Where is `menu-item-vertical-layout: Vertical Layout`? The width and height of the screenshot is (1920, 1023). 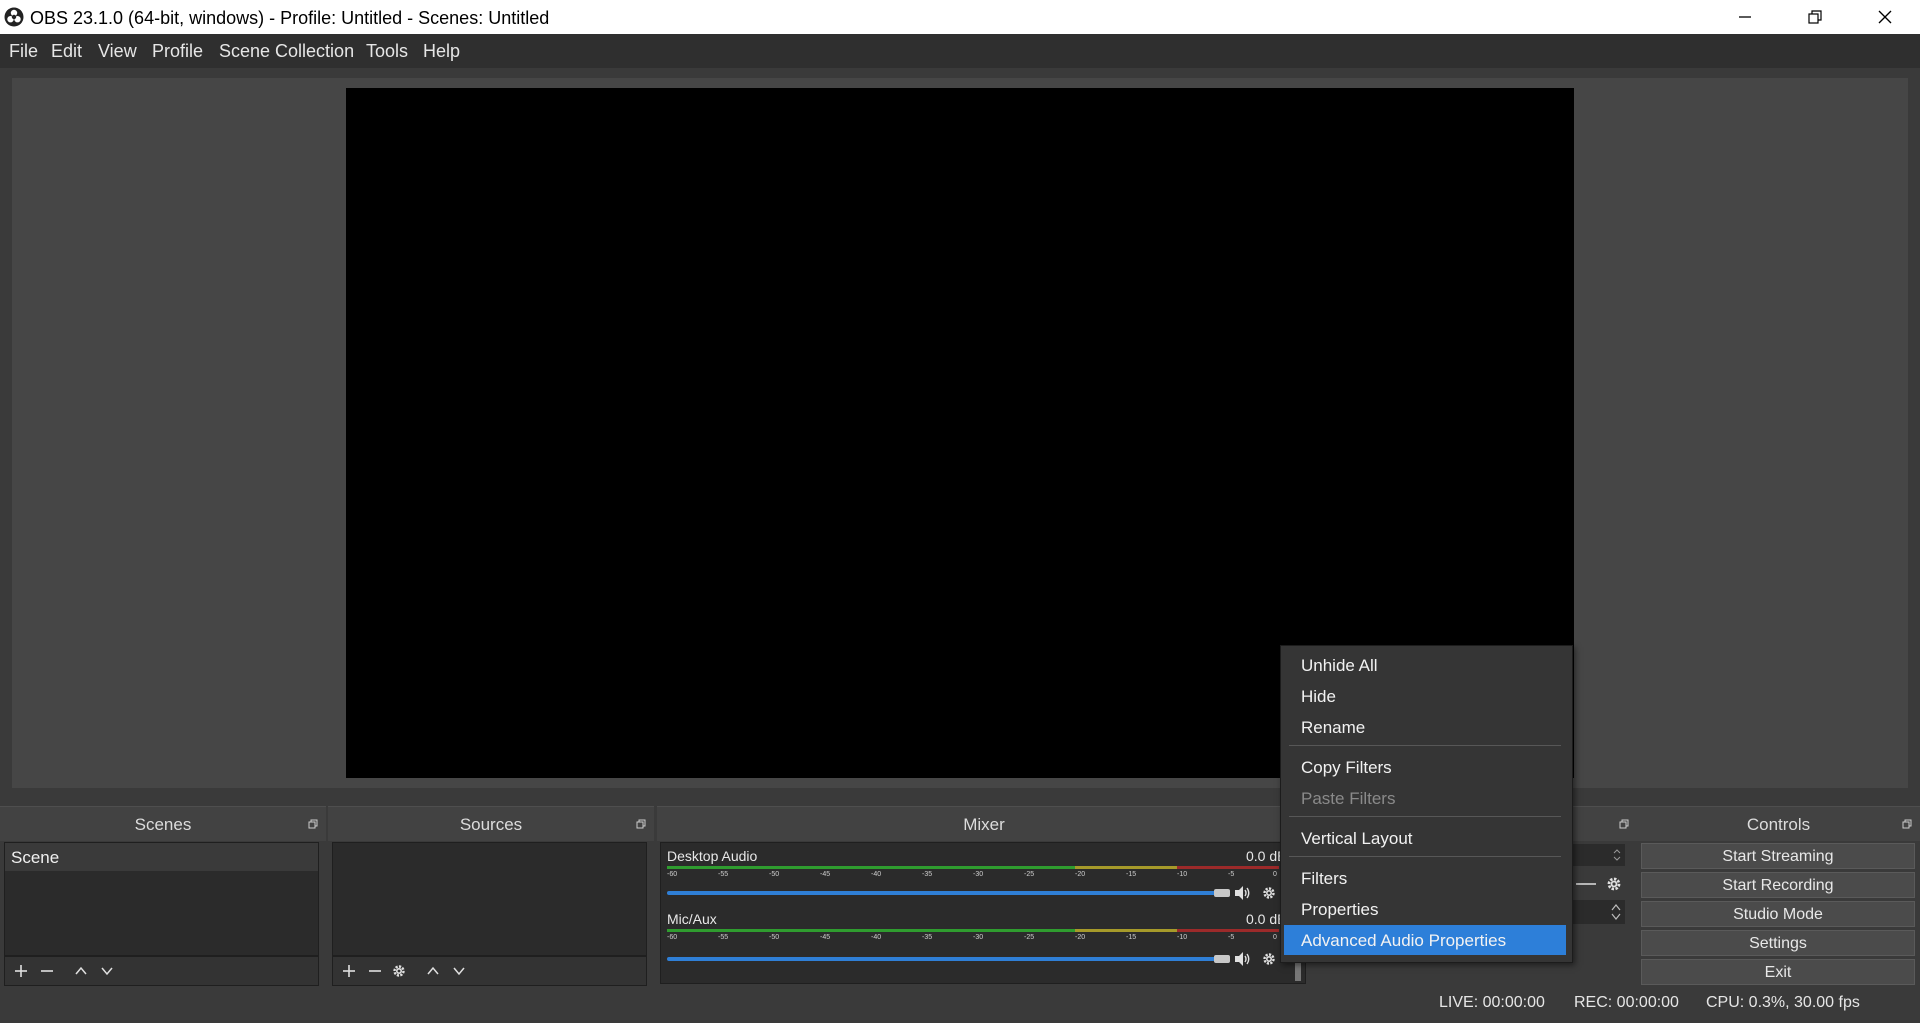 menu-item-vertical-layout: Vertical Layout is located at coordinates (1425, 838).